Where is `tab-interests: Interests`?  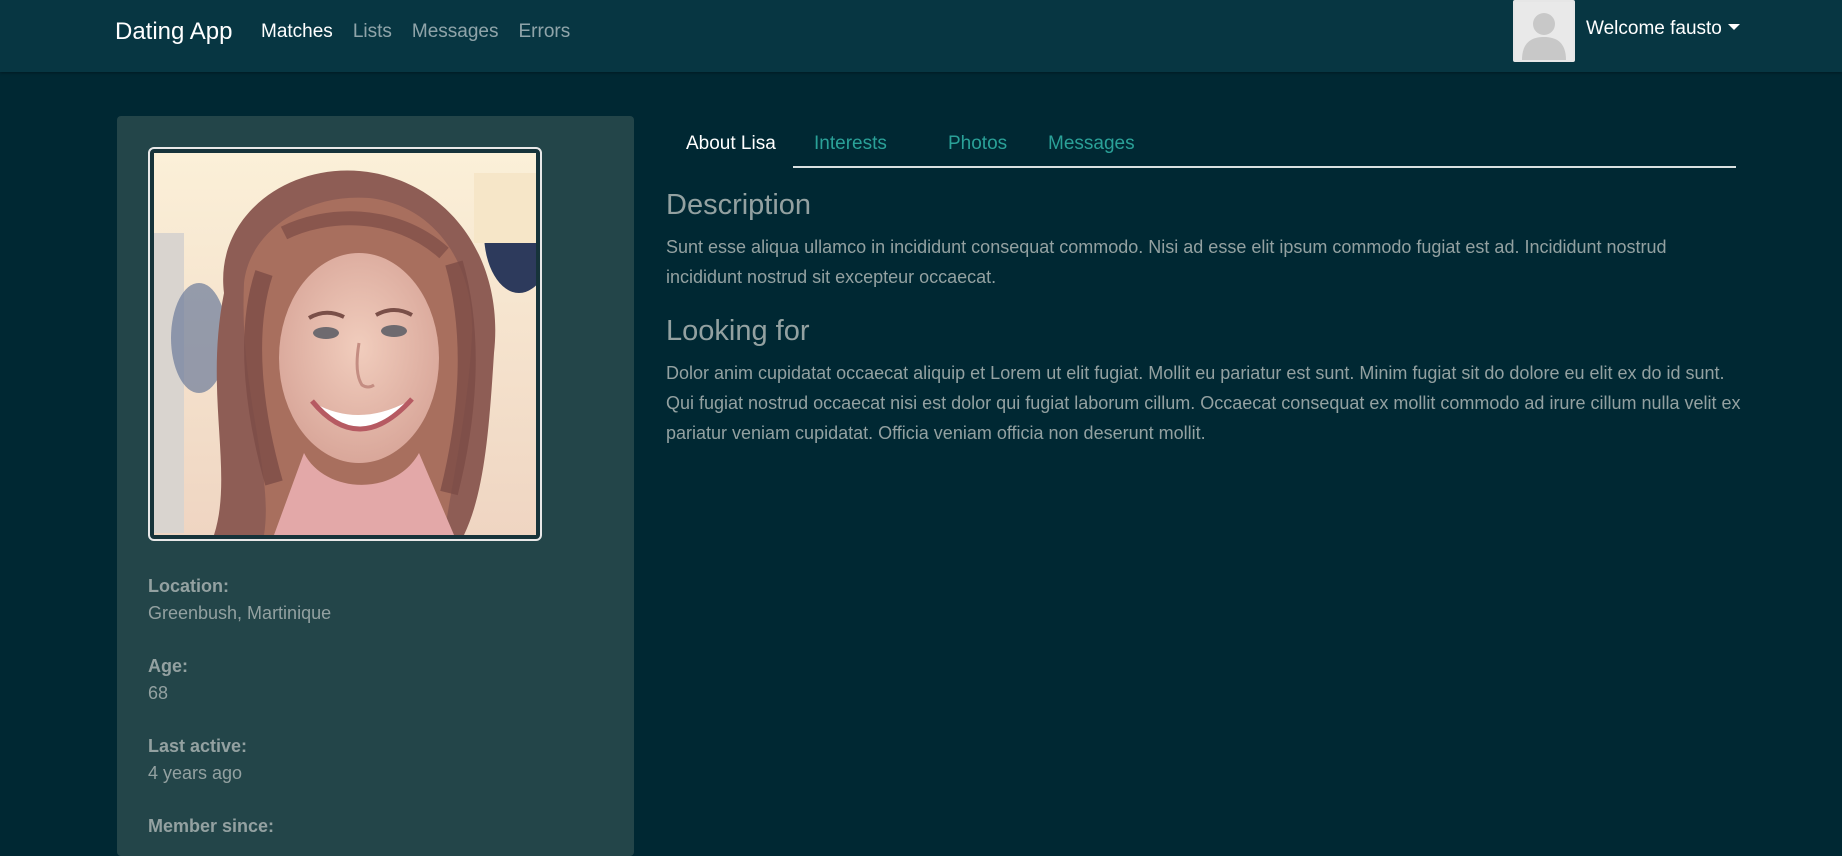
tab-interests: Interests is located at coordinates (850, 144).